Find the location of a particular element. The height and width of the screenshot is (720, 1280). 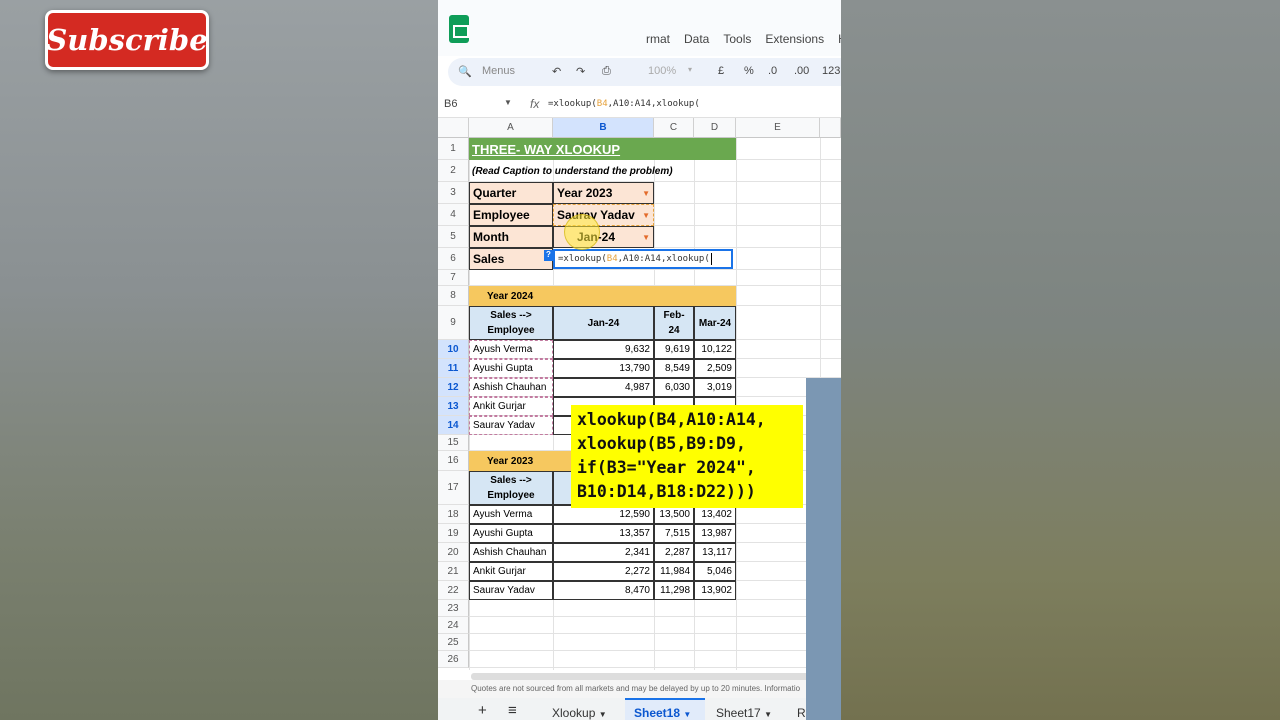

t2024-value-cell: 10,122 is located at coordinates (715, 349).